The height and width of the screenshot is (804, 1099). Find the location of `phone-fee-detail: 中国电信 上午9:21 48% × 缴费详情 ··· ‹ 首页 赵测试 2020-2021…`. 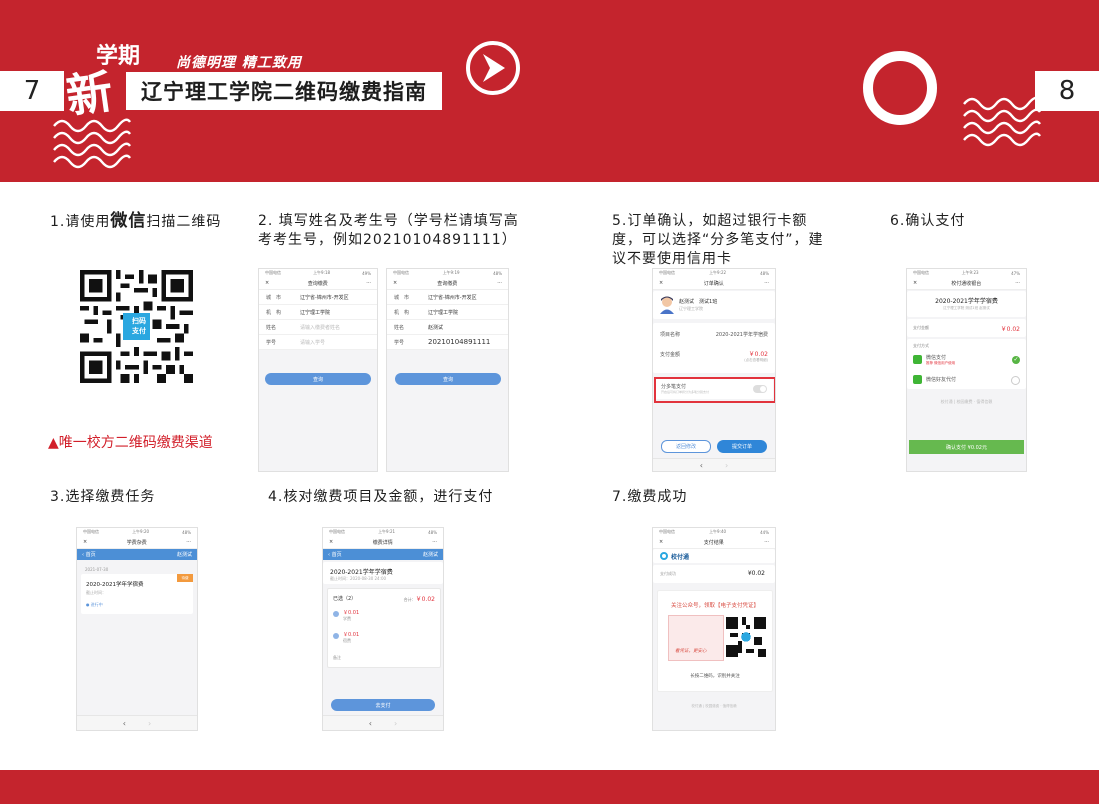

phone-fee-detail: 中国电信 上午9:21 48% × 缴费详情 ··· ‹ 首页 赵测试 2020-2021… is located at coordinates (383, 629).